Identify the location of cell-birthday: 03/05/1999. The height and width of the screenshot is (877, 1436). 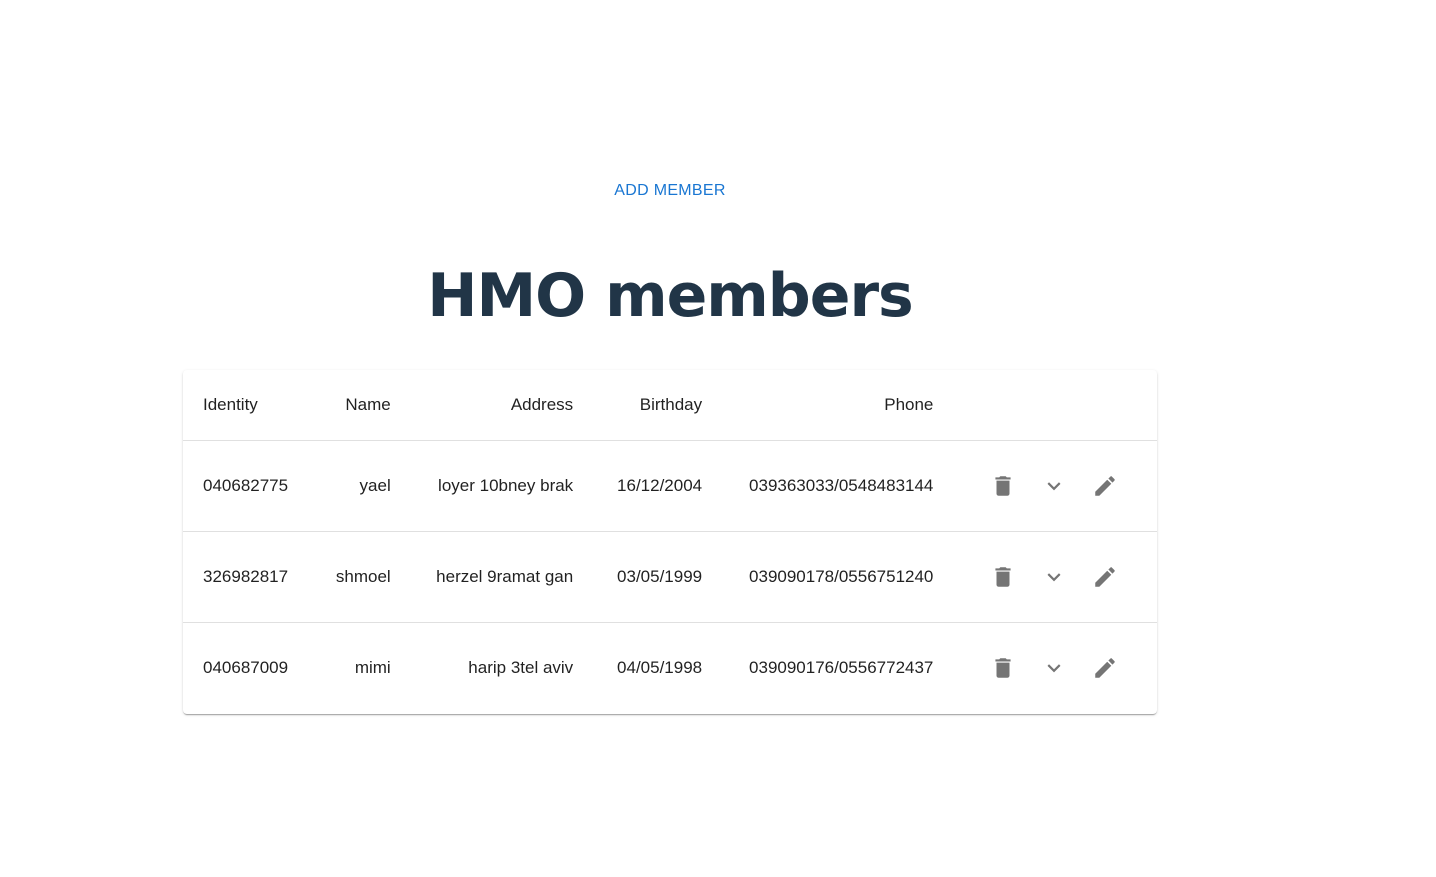
(660, 576).